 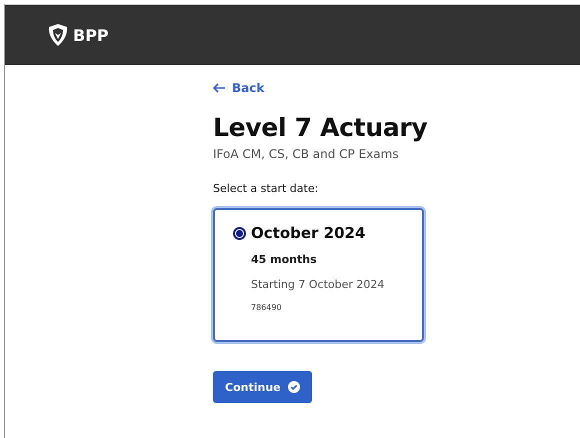 What do you see at coordinates (318, 275) in the screenshot?
I see `start-date-option: October 2024 45 months Starting 7 October 2024 786490` at bounding box center [318, 275].